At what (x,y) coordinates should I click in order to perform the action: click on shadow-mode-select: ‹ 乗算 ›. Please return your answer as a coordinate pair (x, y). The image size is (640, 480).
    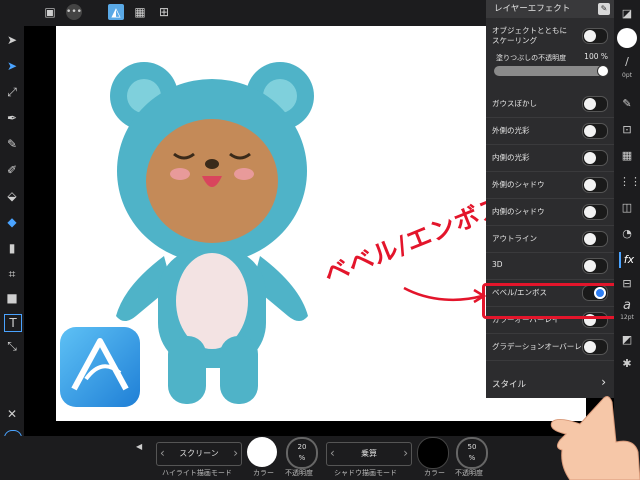
    Looking at the image, I should click on (369, 454).